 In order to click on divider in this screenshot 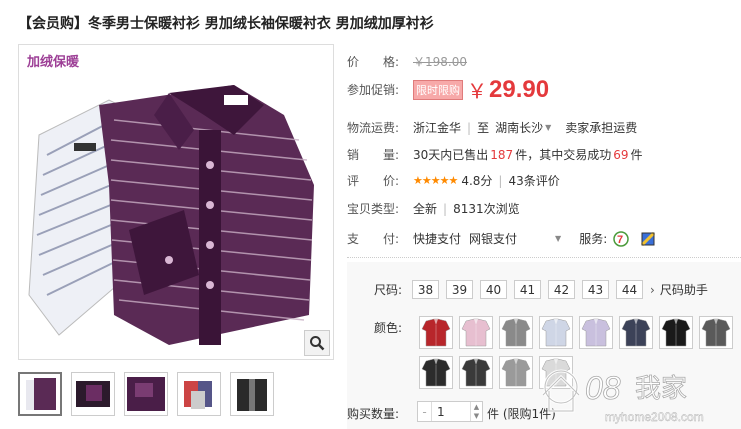, I will do `click(544, 257)`.